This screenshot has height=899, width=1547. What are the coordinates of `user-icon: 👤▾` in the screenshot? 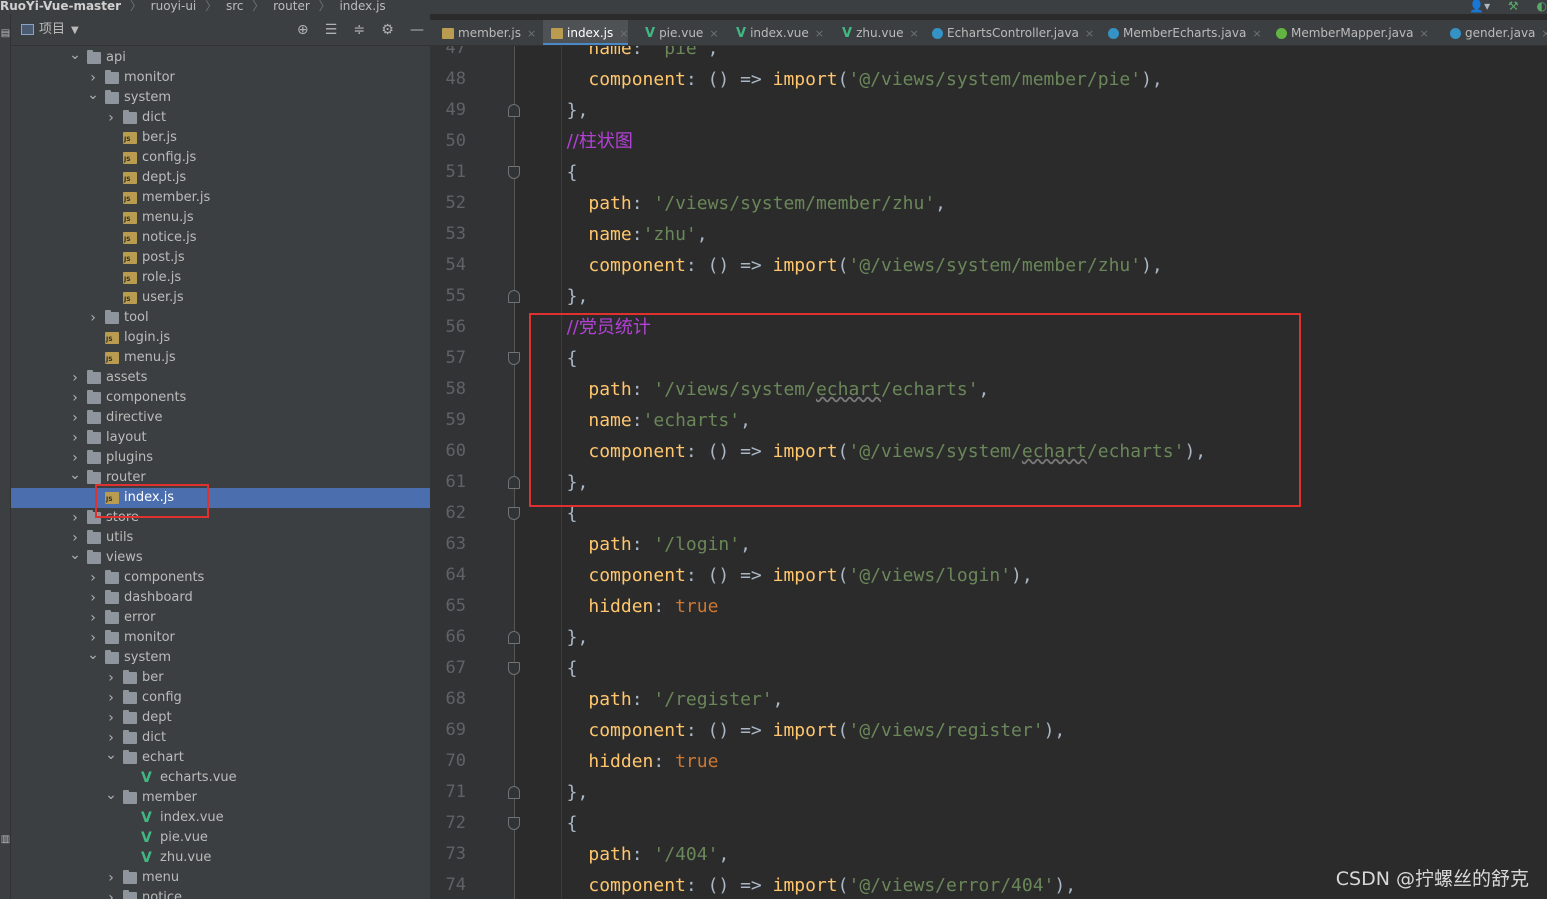 It's located at (1479, 6).